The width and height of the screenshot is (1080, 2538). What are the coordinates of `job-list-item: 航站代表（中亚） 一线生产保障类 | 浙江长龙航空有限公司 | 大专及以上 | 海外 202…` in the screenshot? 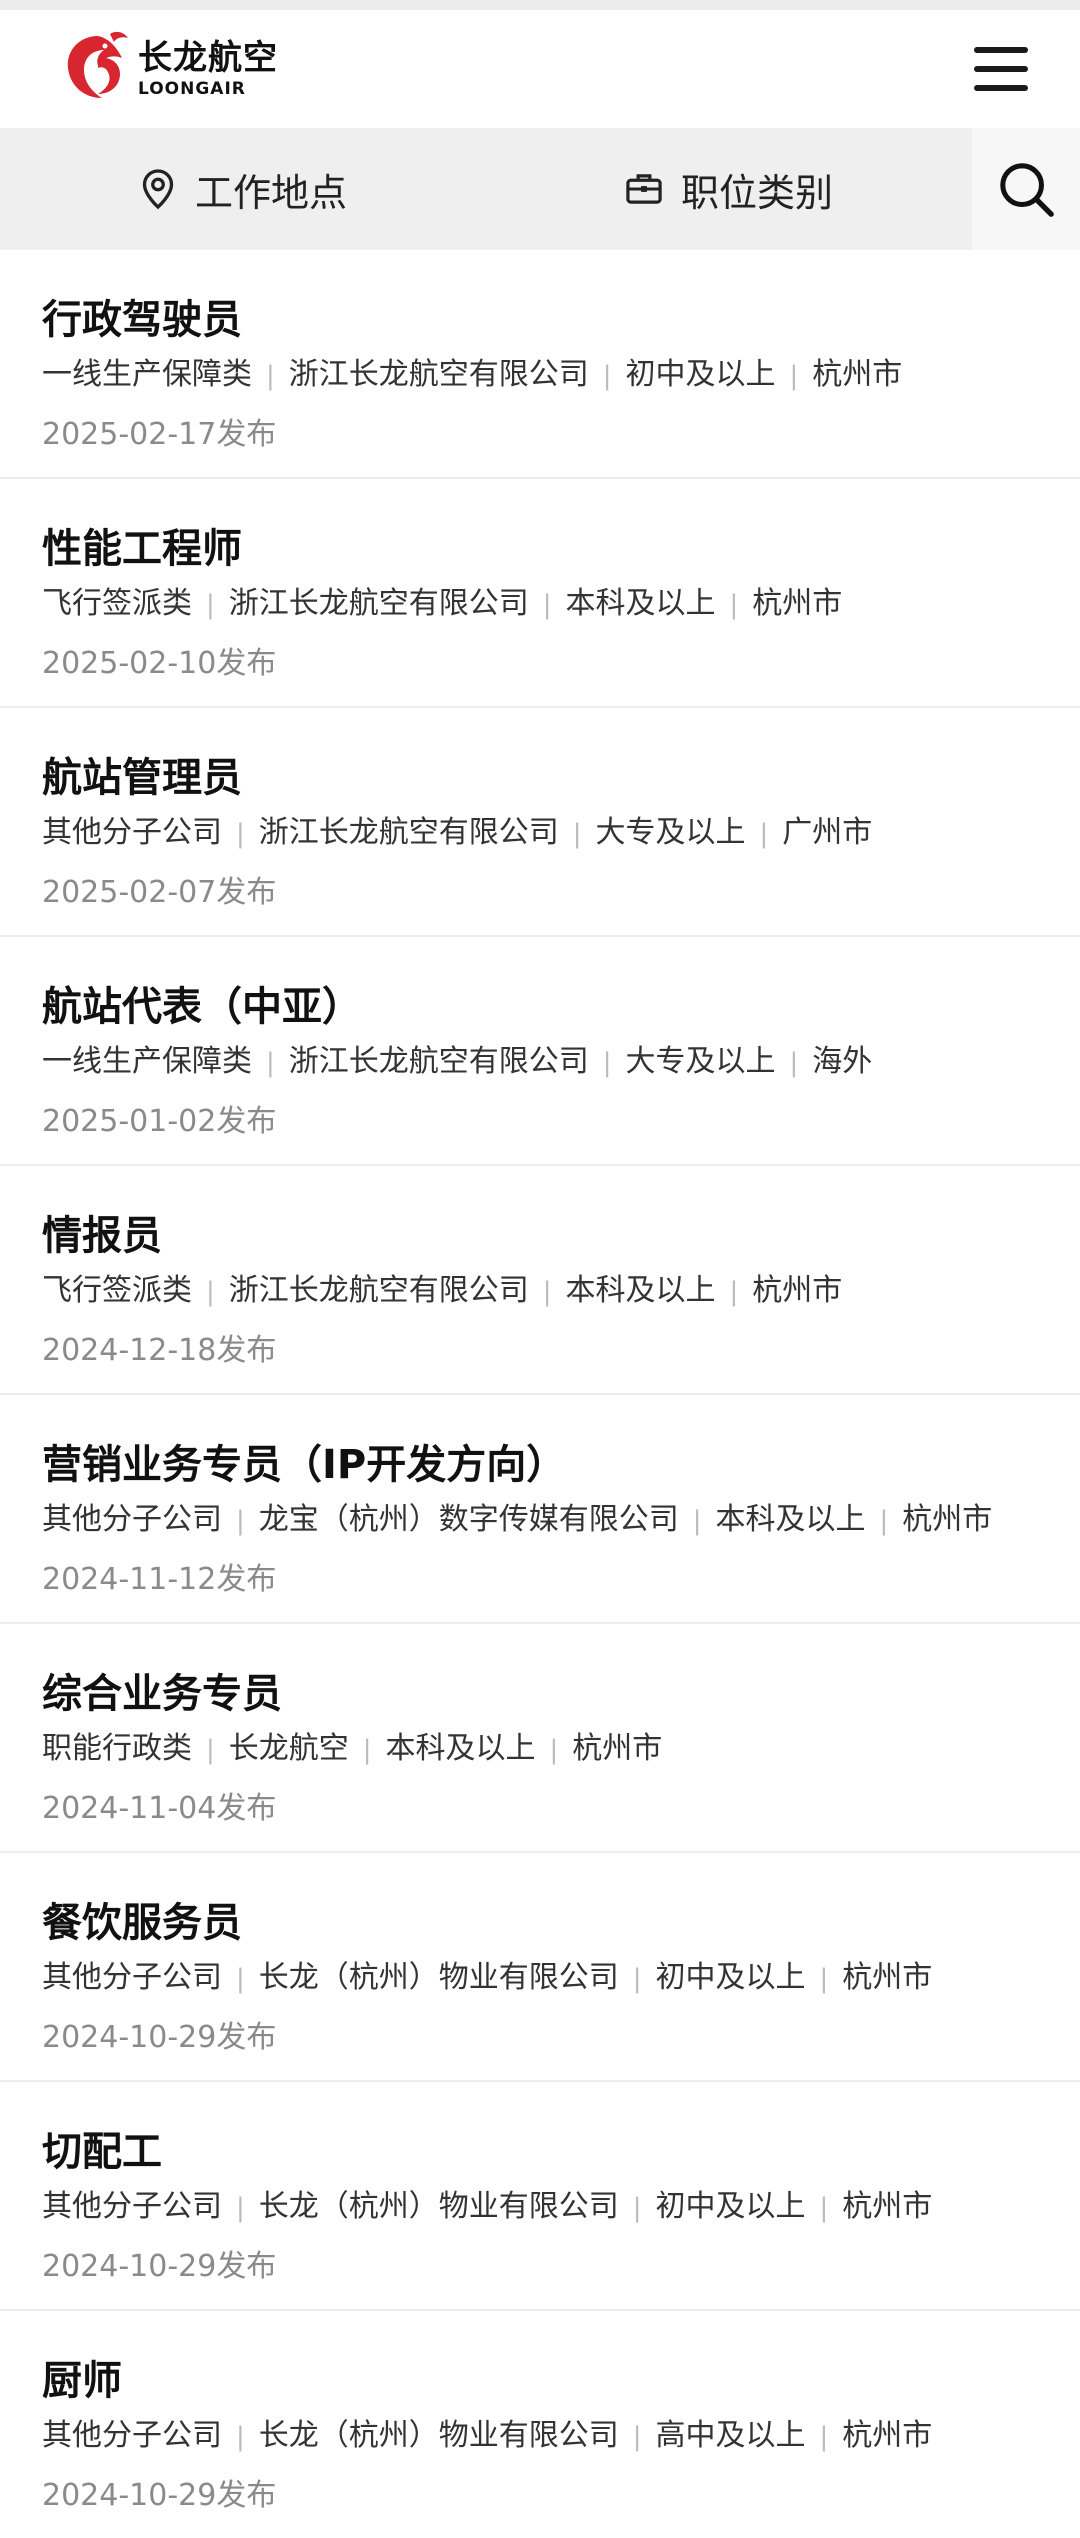 It's located at (540, 1051).